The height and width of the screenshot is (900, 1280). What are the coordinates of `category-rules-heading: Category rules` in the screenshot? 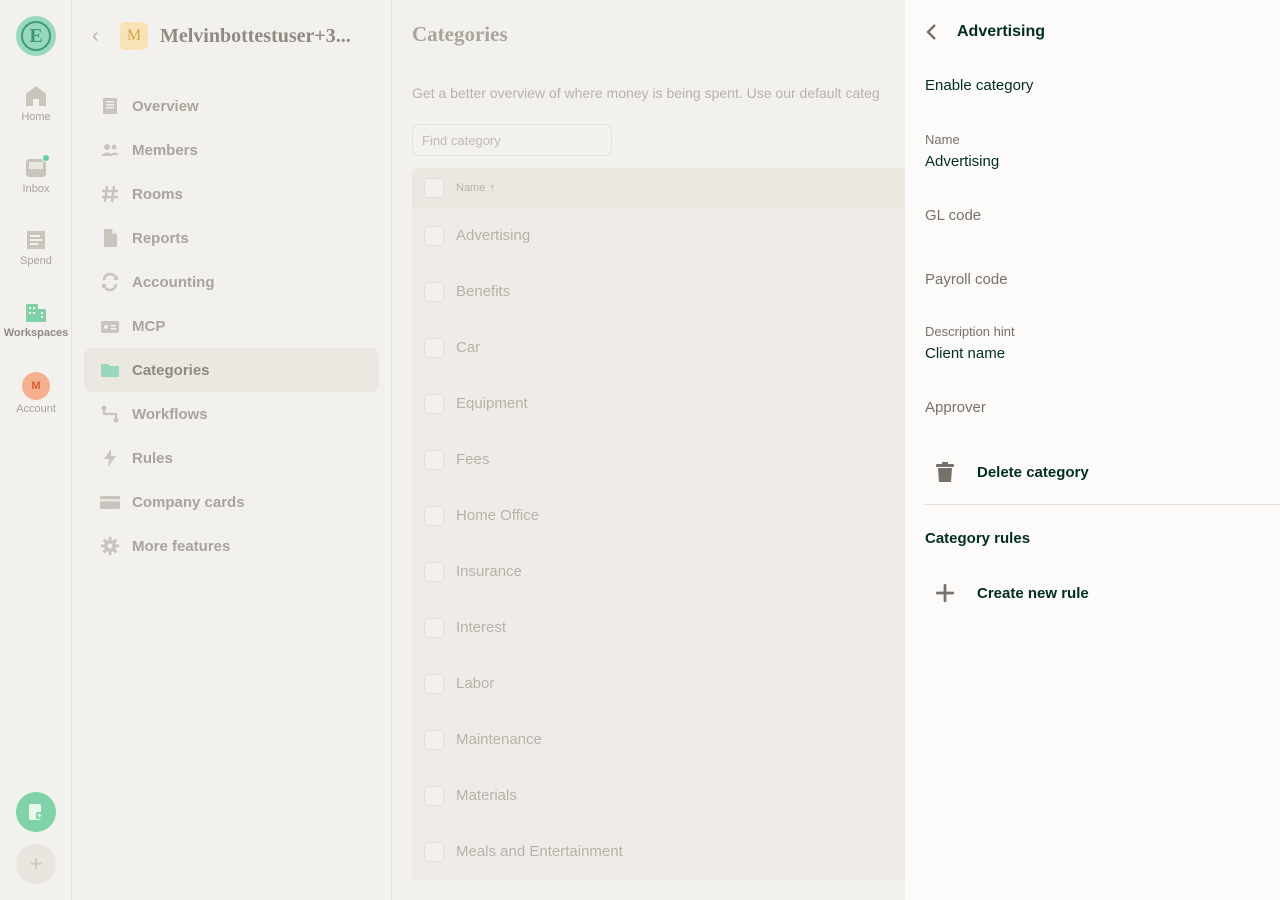 It's located at (978, 538).